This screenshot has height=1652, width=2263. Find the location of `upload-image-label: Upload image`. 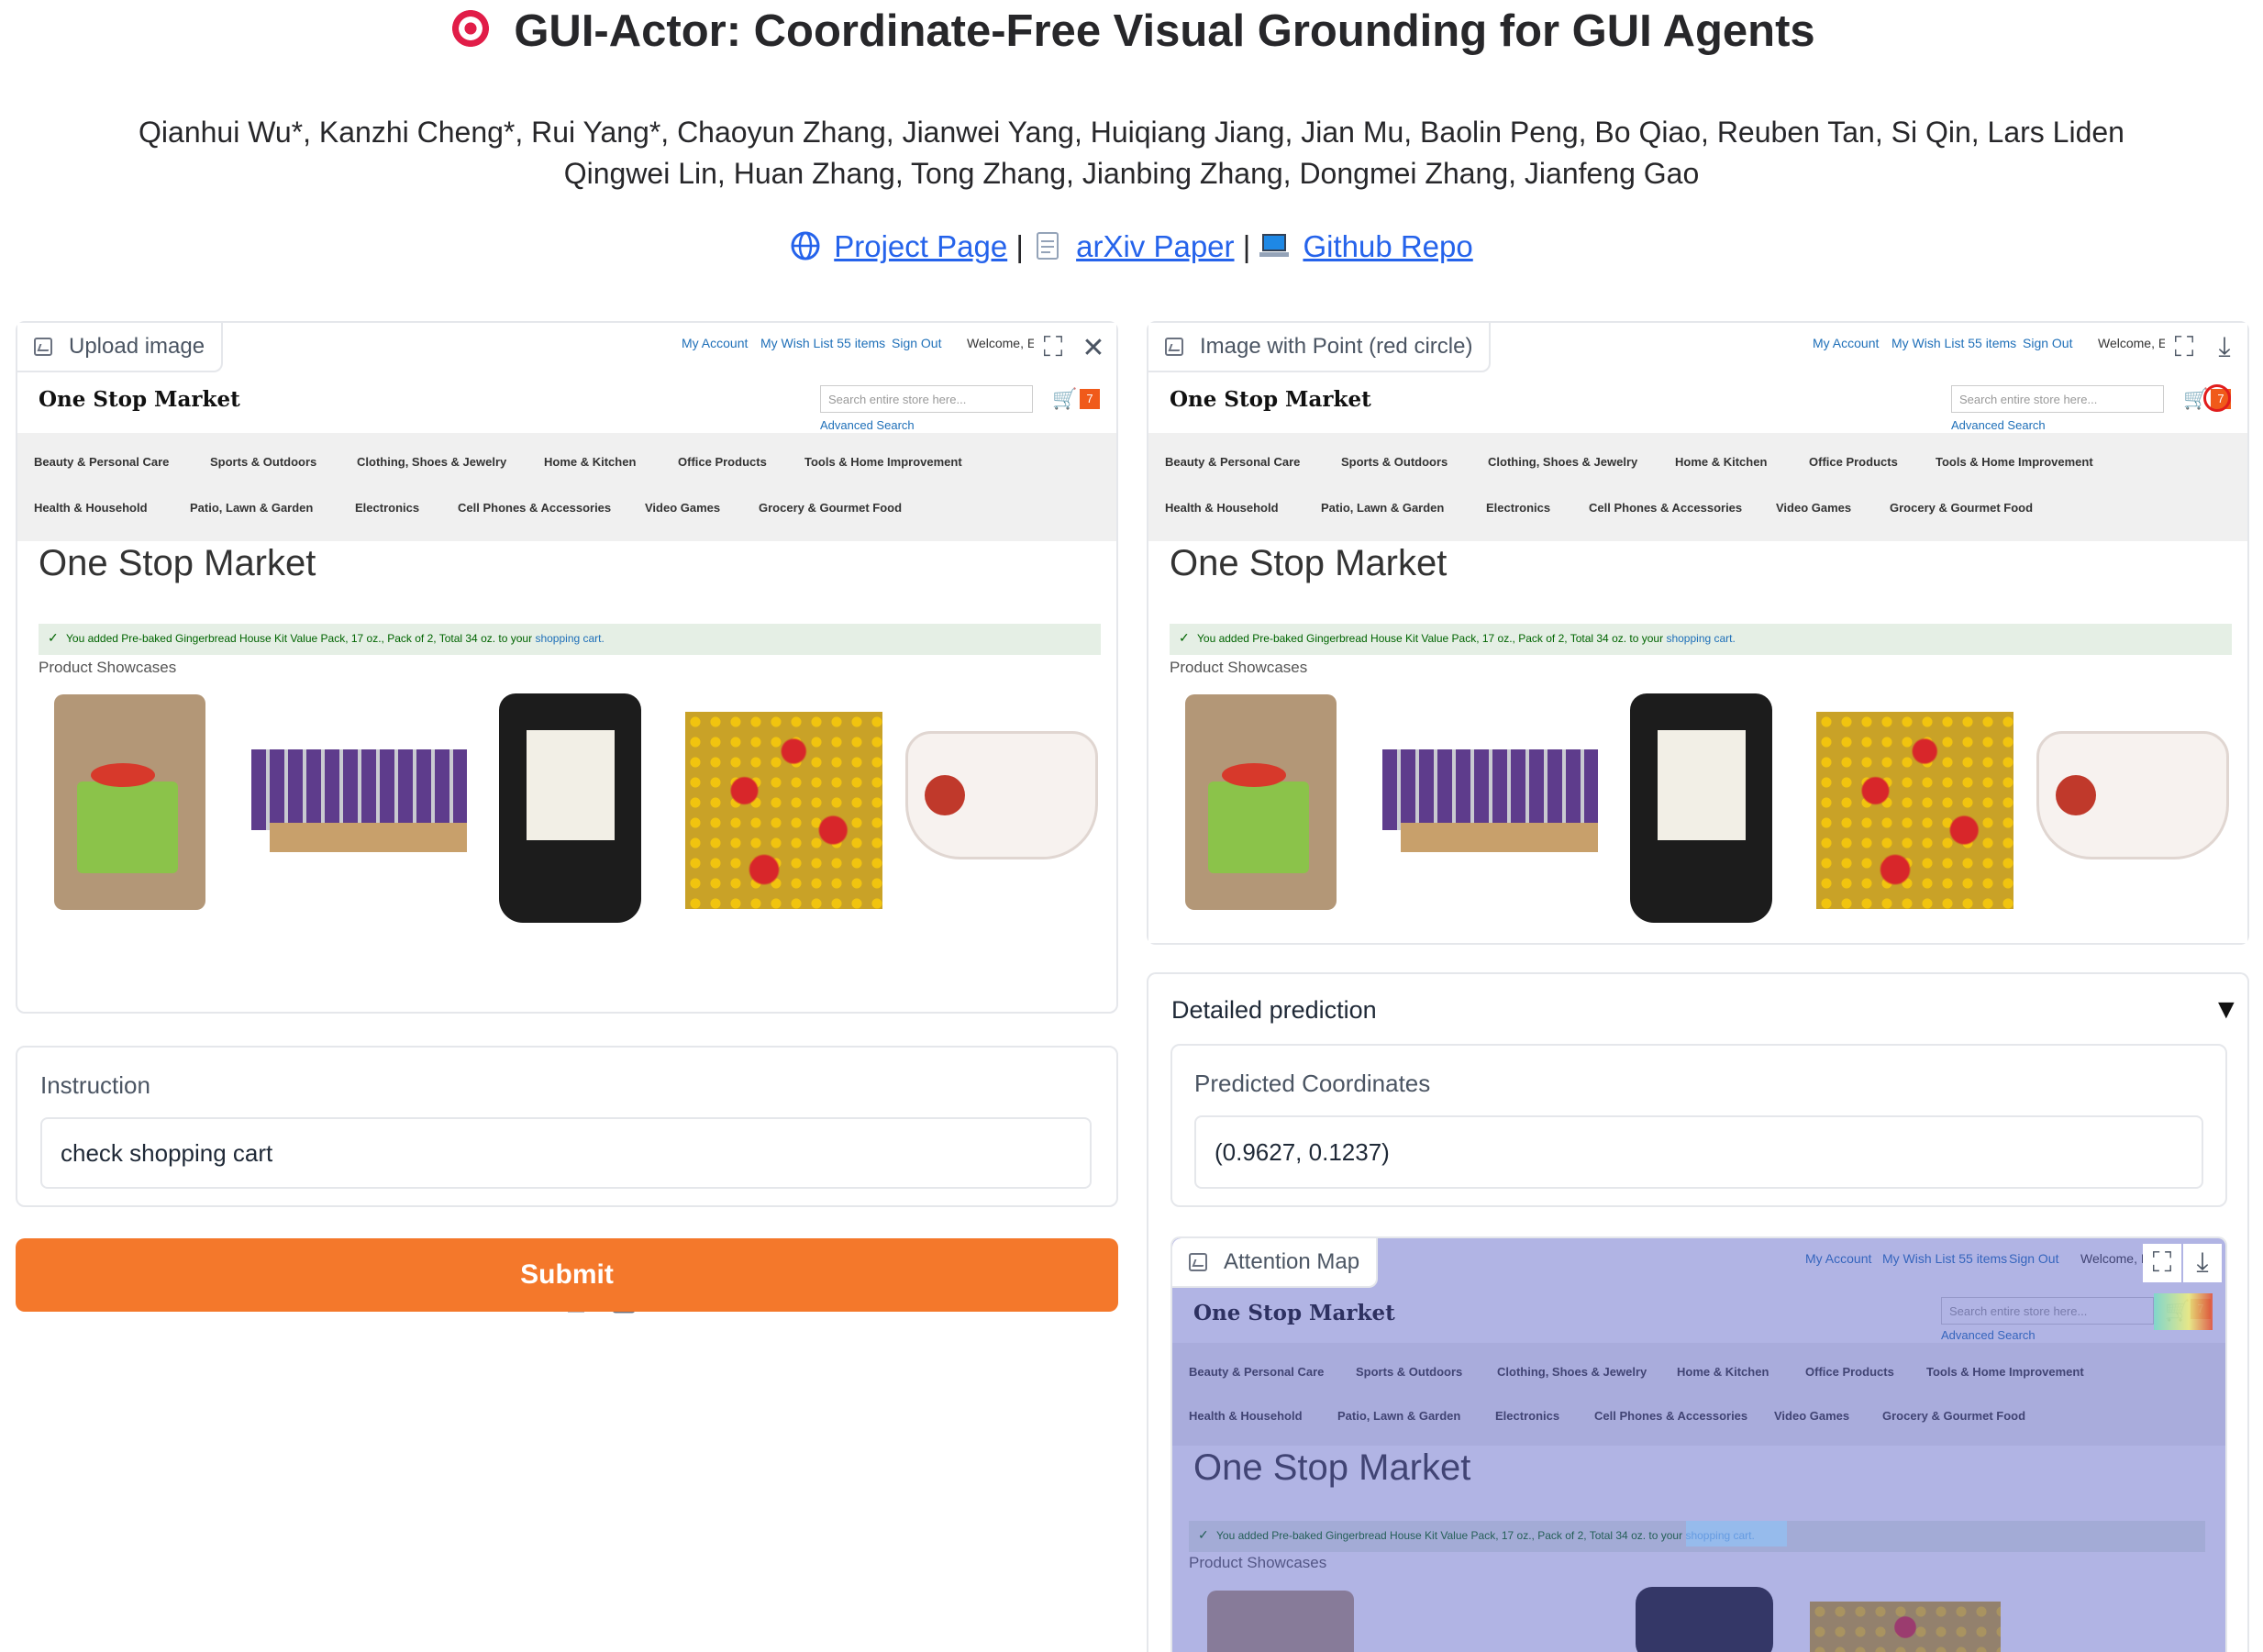

upload-image-label: Upload image is located at coordinates (120, 347).